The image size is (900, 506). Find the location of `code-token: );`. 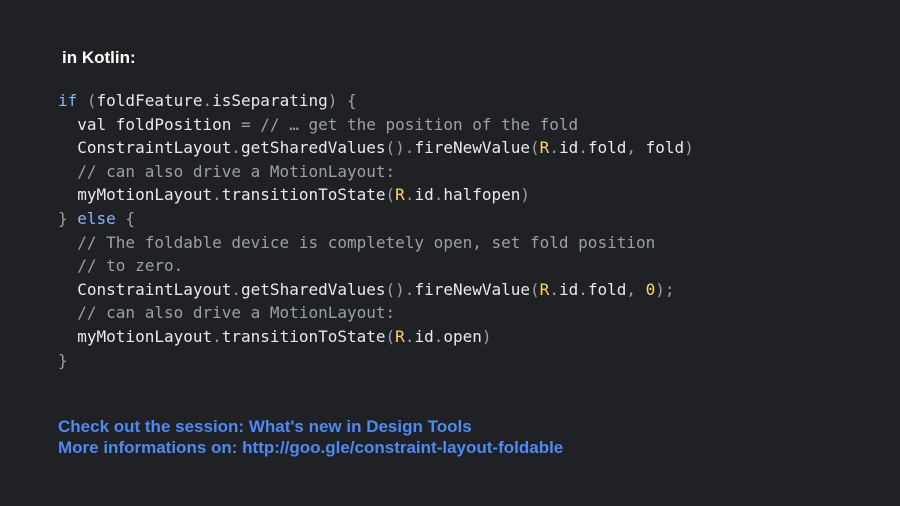

code-token: ); is located at coordinates (665, 289).